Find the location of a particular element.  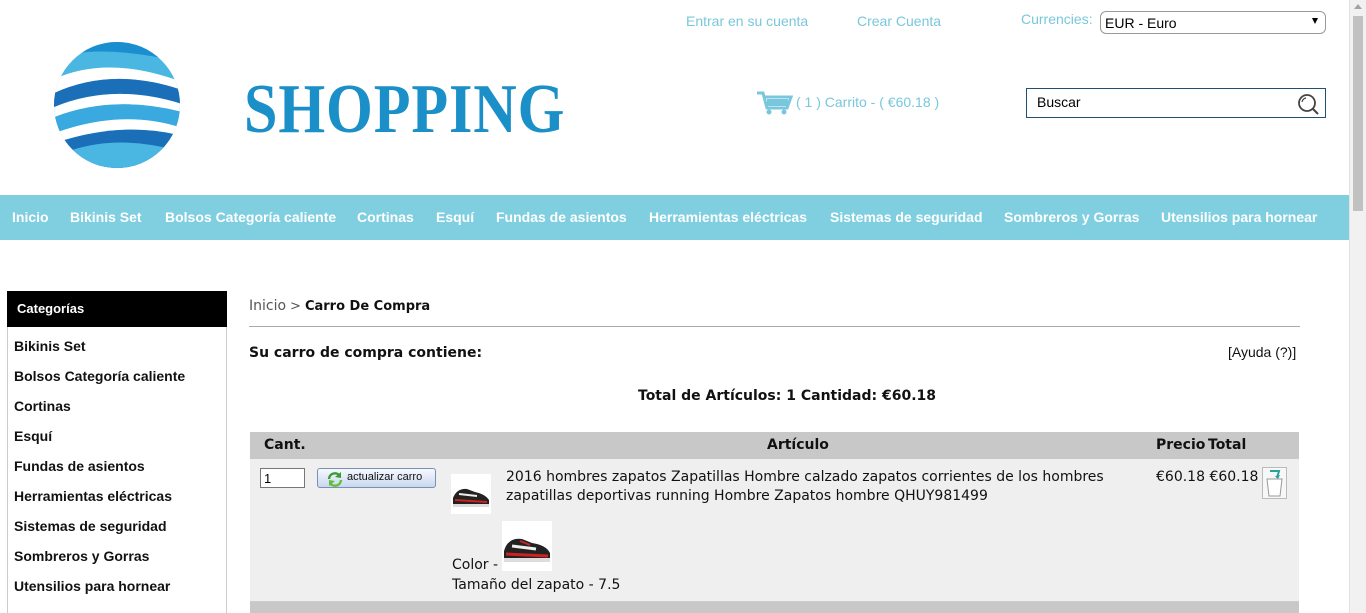

nav-item-herramientas: Herramientas eléctricas is located at coordinates (728, 217).